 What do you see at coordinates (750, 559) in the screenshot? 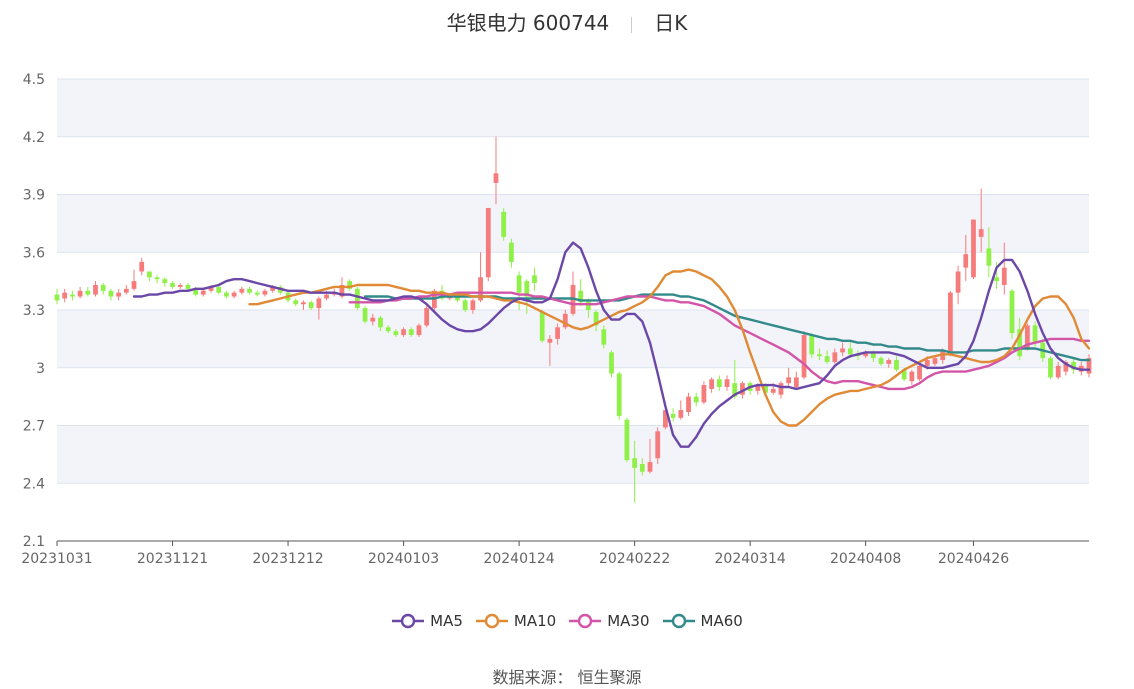
I see `x-tick-label: 20240314` at bounding box center [750, 559].